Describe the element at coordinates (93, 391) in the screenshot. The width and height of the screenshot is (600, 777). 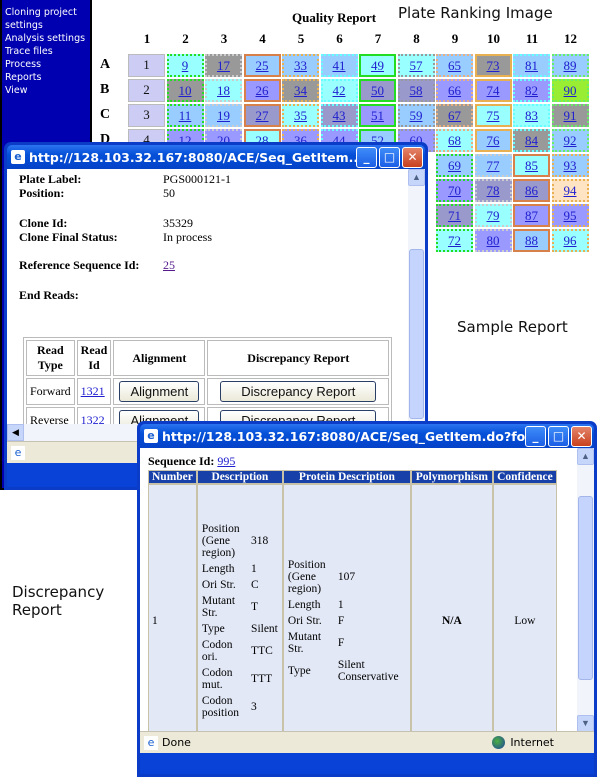
I see `read-id-link: 1321` at that location.